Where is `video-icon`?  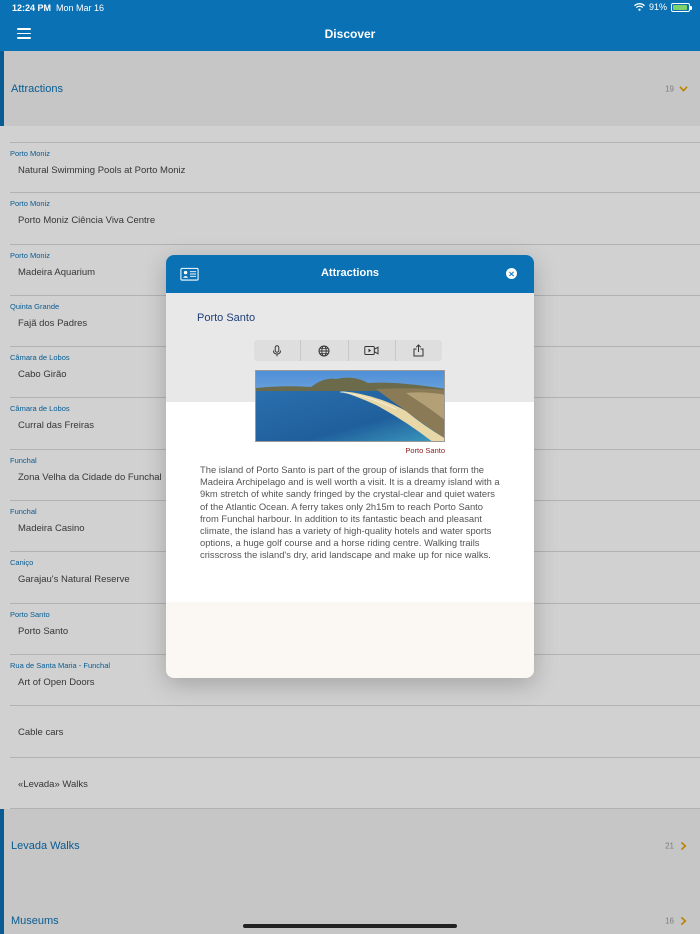 video-icon is located at coordinates (371, 350).